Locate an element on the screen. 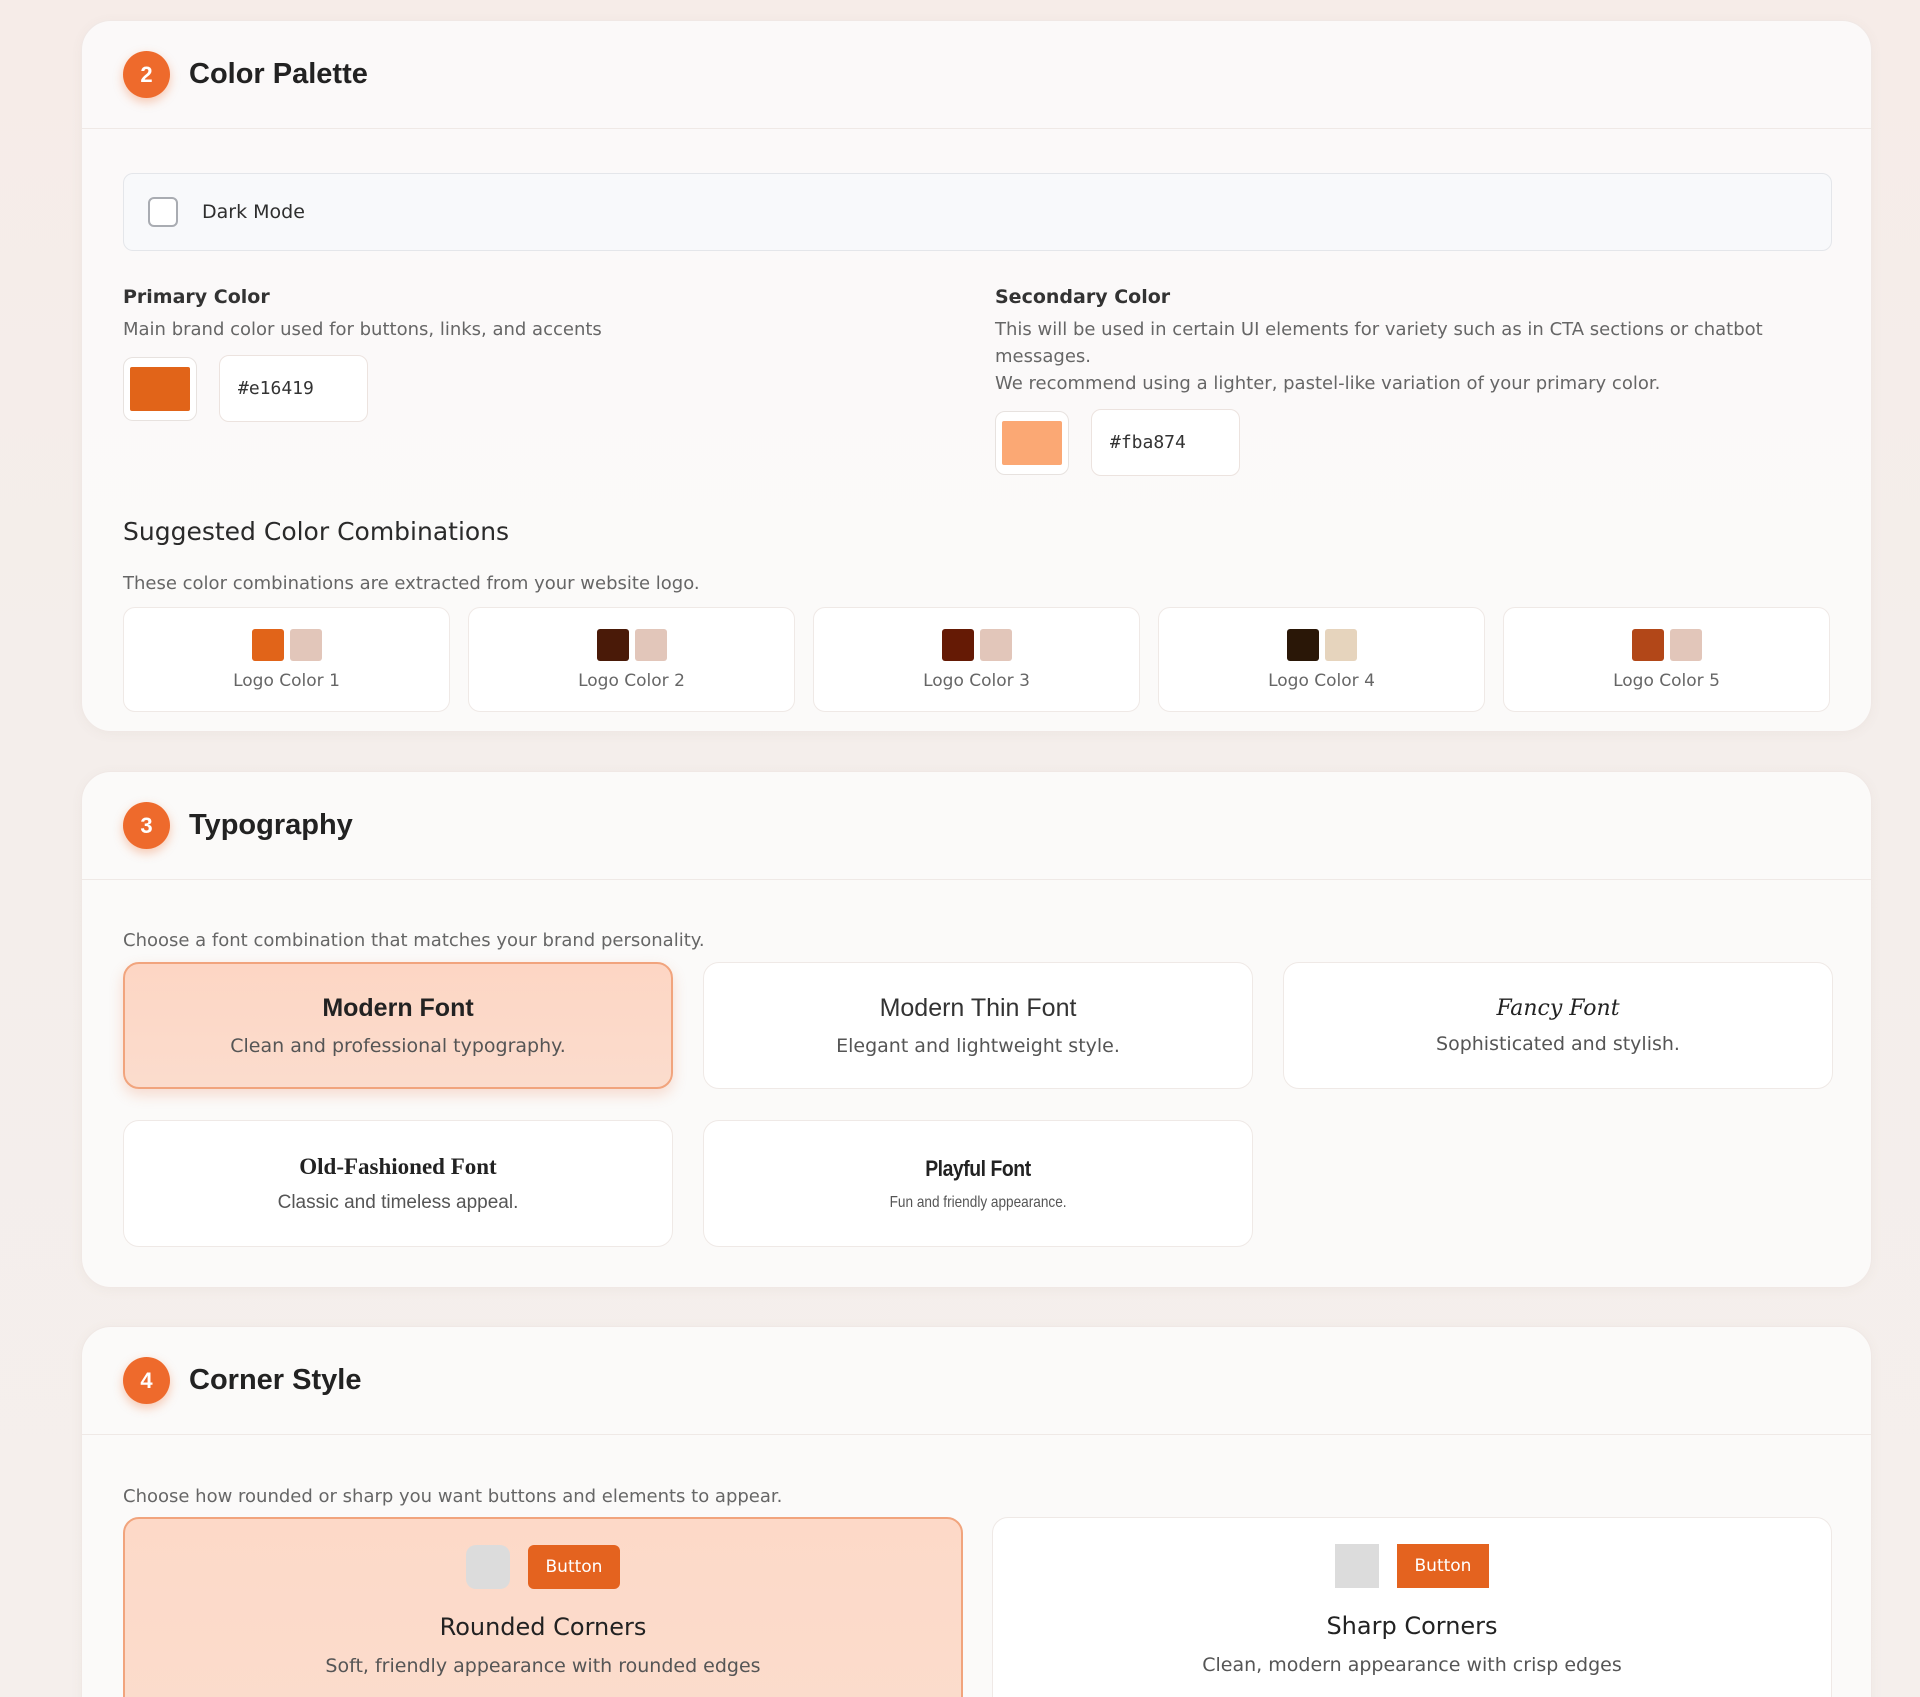 This screenshot has height=1697, width=1920. corner-style-header: 4 Corner Style is located at coordinates (976, 1381).